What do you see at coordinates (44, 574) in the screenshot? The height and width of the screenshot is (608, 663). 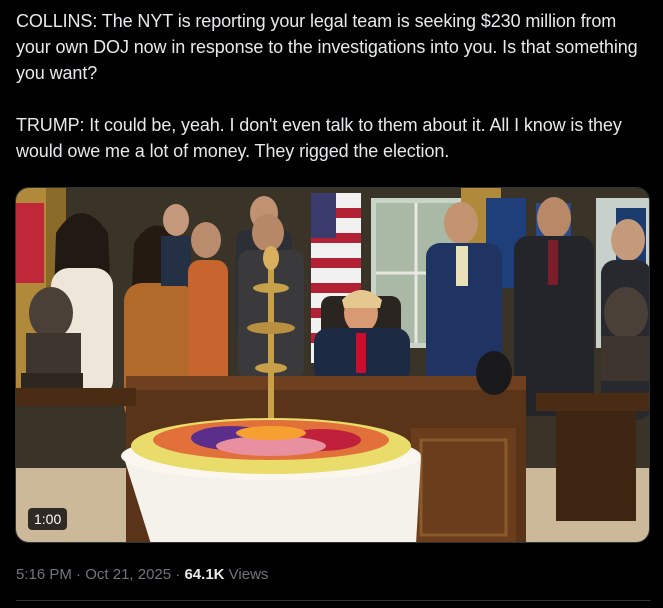 I see `tweet-time: 5:16 PM` at bounding box center [44, 574].